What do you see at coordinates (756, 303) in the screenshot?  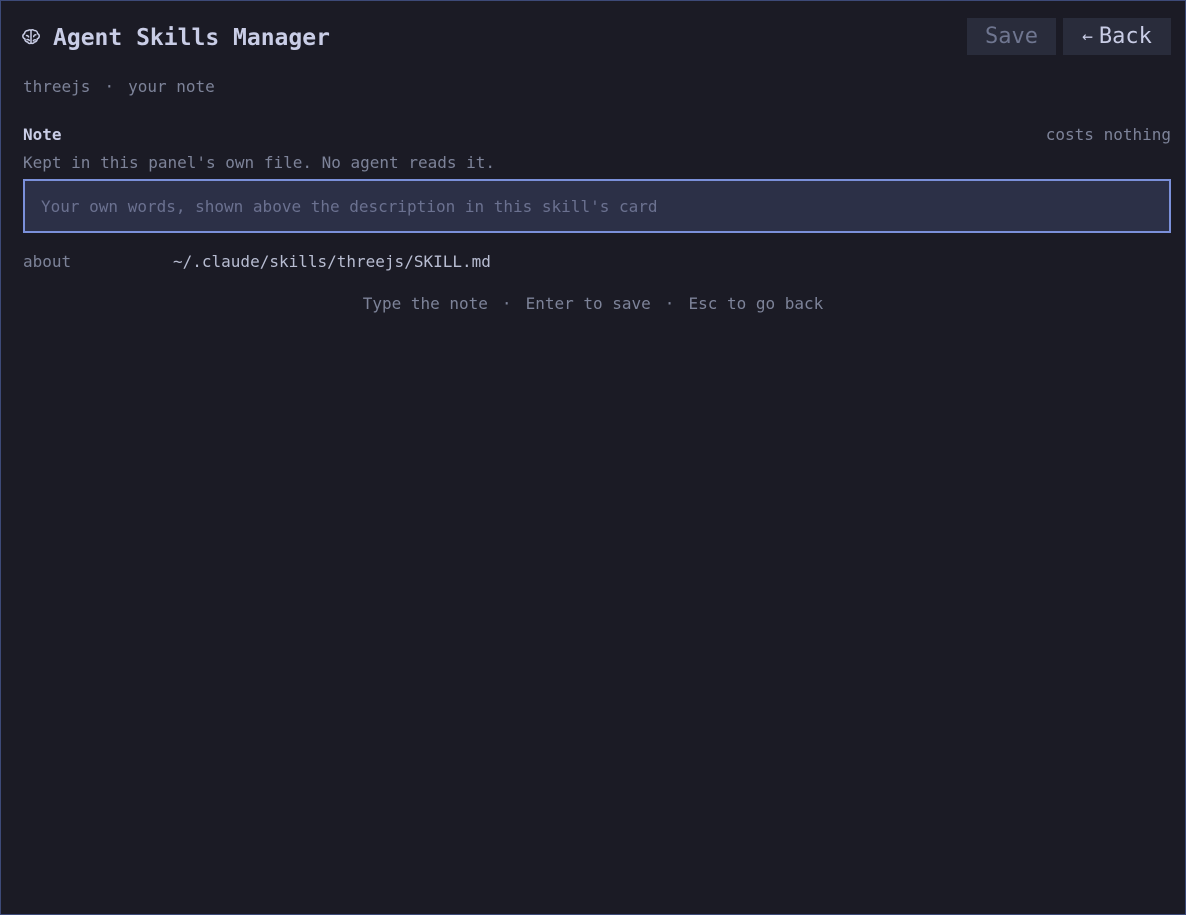 I see `hint-esc: Esc to go back` at bounding box center [756, 303].